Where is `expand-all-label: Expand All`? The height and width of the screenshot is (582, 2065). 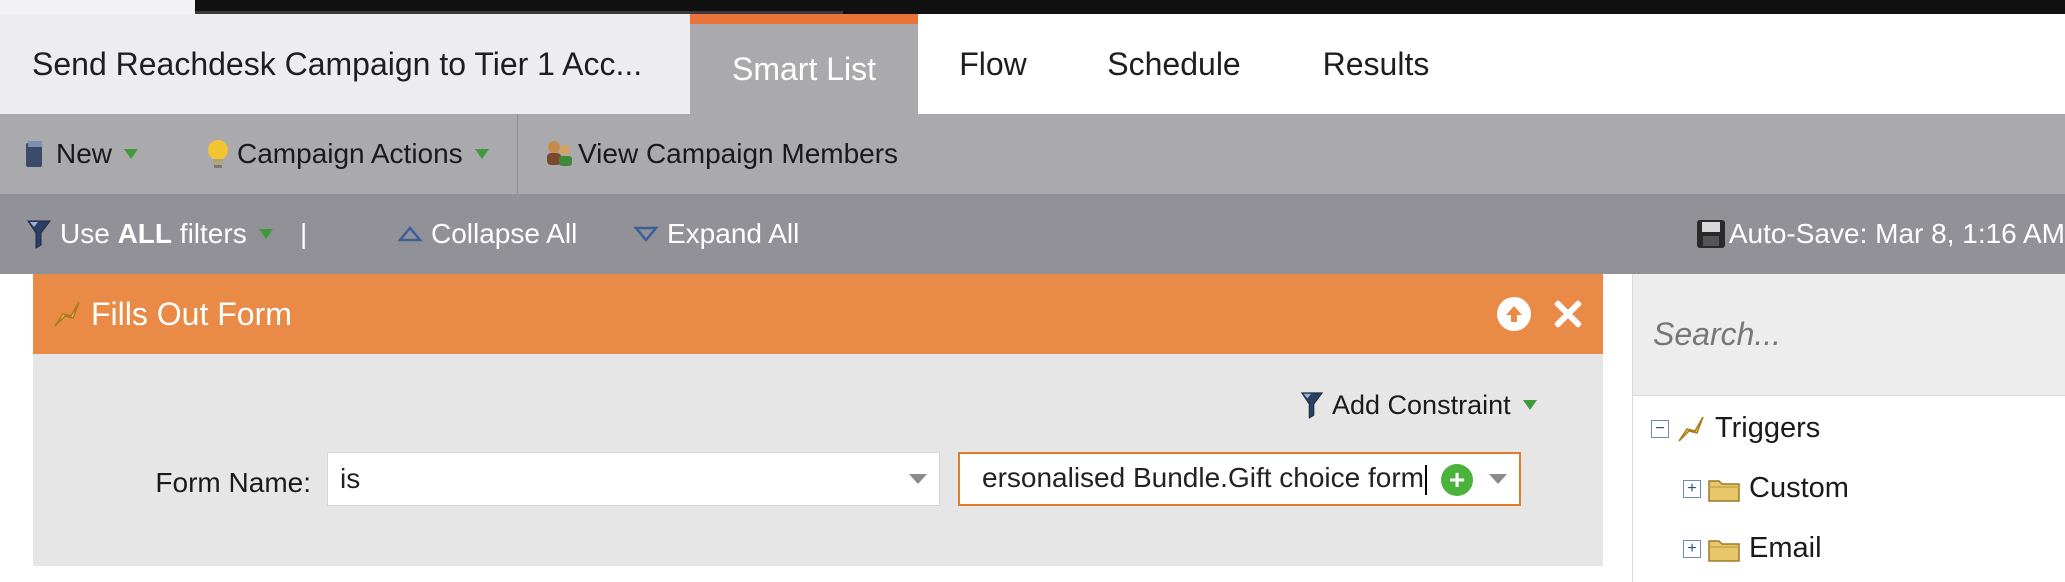 expand-all-label: Expand All is located at coordinates (733, 233).